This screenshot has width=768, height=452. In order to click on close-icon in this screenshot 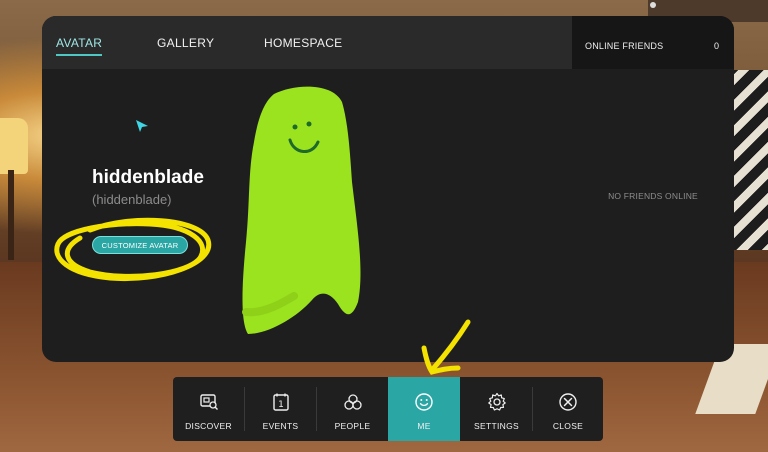, I will do `click(568, 402)`.